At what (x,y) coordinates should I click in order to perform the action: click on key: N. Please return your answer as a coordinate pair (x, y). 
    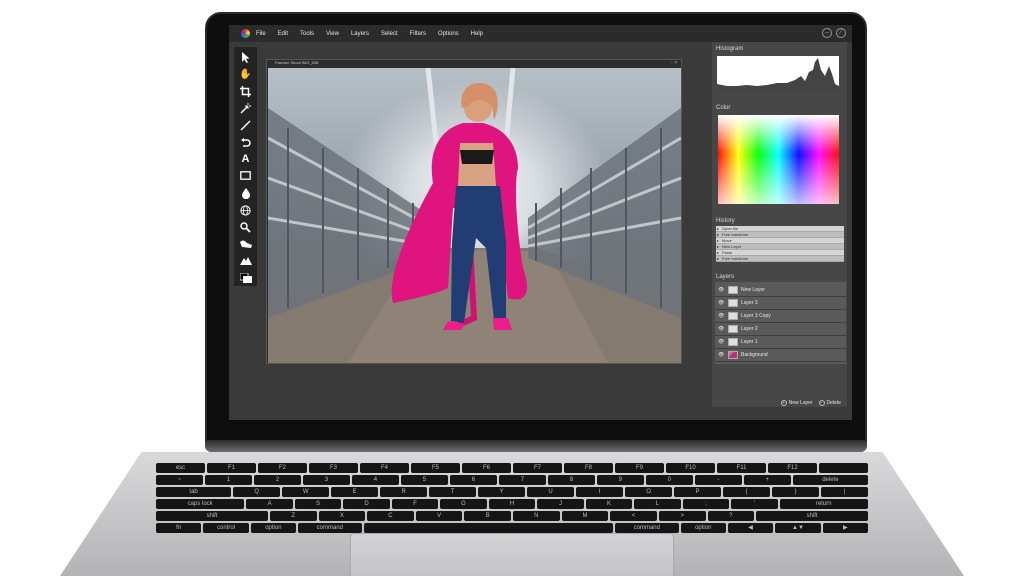
    Looking at the image, I should click on (536, 516).